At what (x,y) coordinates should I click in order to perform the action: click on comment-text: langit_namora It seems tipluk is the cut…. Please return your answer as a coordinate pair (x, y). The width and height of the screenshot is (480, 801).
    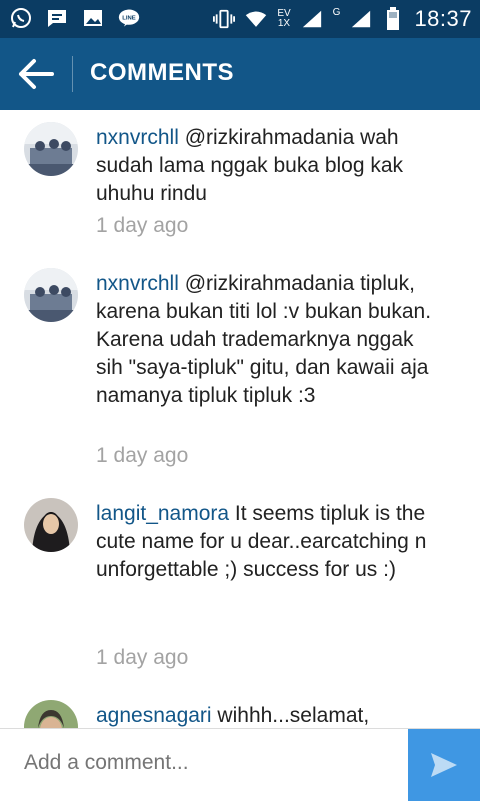
    Looking at the image, I should click on (261, 541).